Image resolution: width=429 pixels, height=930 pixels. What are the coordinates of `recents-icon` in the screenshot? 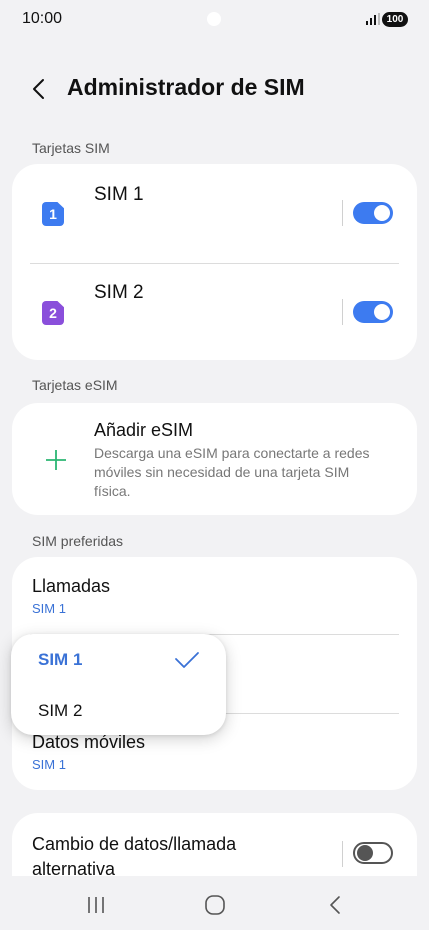 It's located at (96, 905).